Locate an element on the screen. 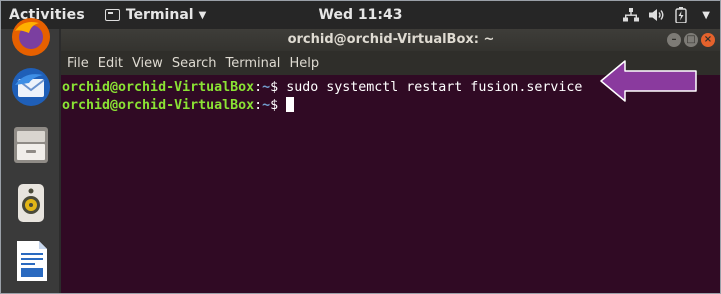 This screenshot has width=721, height=294. files-icon is located at coordinates (31, 145).